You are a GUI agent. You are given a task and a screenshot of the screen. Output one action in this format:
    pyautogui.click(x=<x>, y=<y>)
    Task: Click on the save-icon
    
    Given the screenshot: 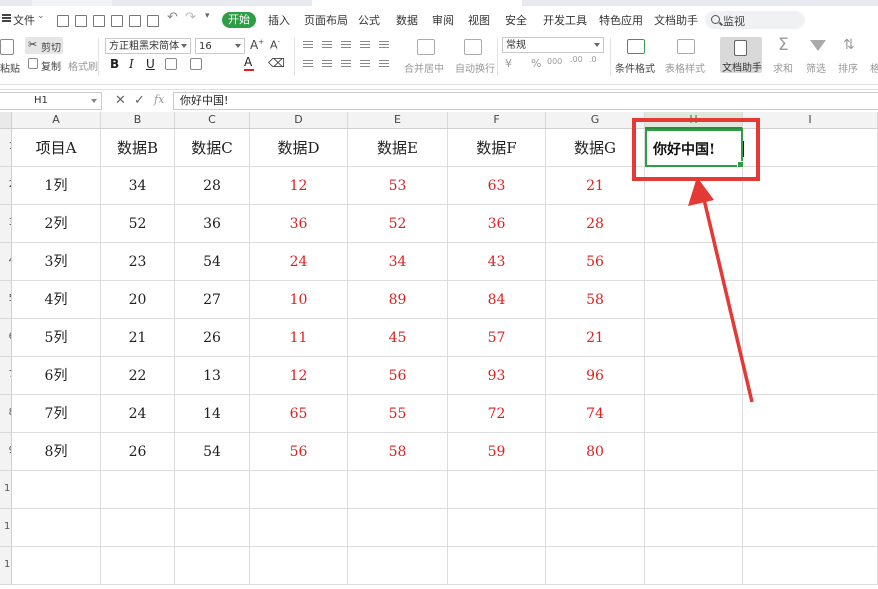 What is the action you would take?
    pyautogui.click(x=99, y=21)
    